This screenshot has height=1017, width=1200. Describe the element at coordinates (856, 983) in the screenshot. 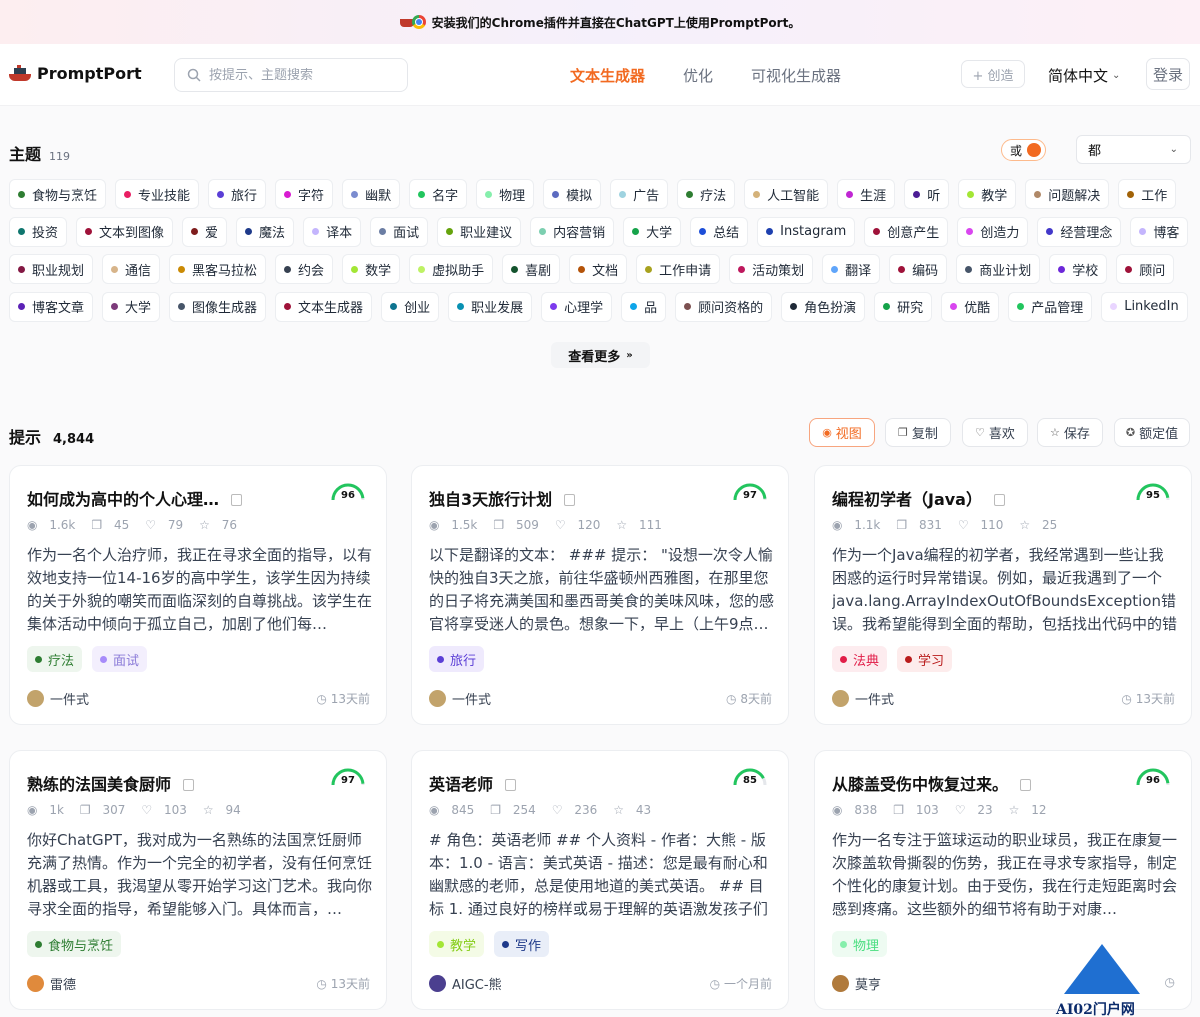

I see `author: 莫亨` at that location.